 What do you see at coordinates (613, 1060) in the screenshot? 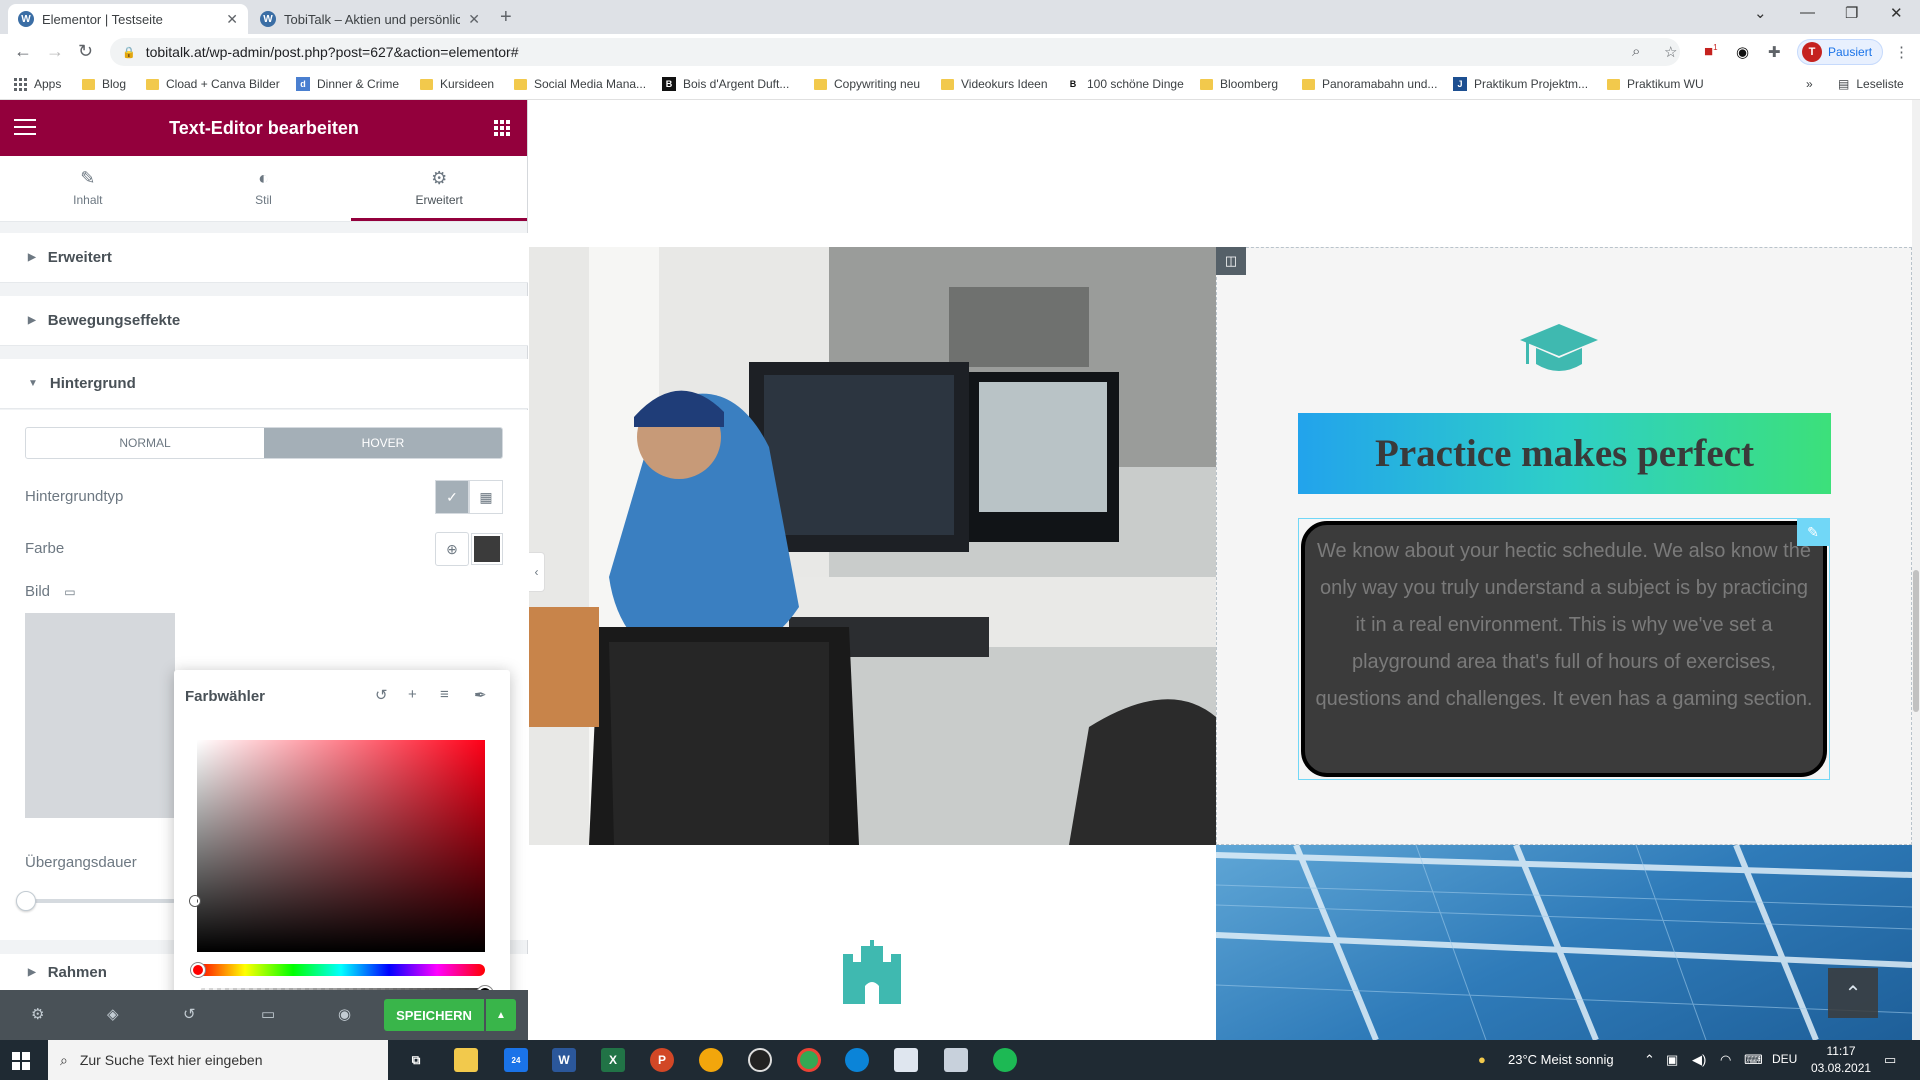
I see `excel-icon: X` at bounding box center [613, 1060].